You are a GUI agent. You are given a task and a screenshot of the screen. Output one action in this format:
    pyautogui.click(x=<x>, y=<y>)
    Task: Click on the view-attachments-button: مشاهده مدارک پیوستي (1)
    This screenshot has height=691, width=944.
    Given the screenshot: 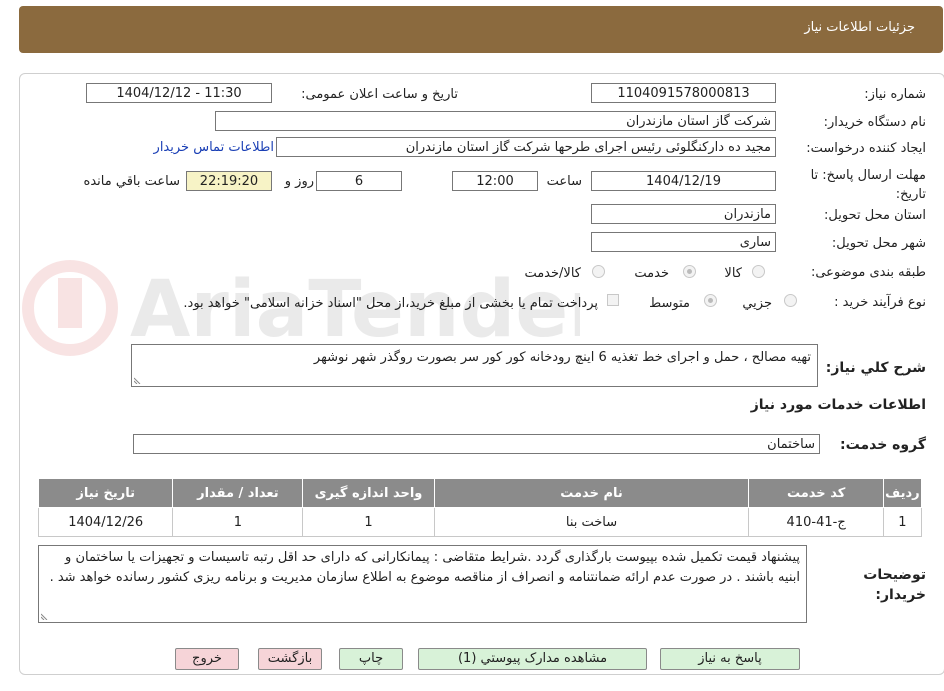 What is the action you would take?
    pyautogui.click(x=532, y=659)
    